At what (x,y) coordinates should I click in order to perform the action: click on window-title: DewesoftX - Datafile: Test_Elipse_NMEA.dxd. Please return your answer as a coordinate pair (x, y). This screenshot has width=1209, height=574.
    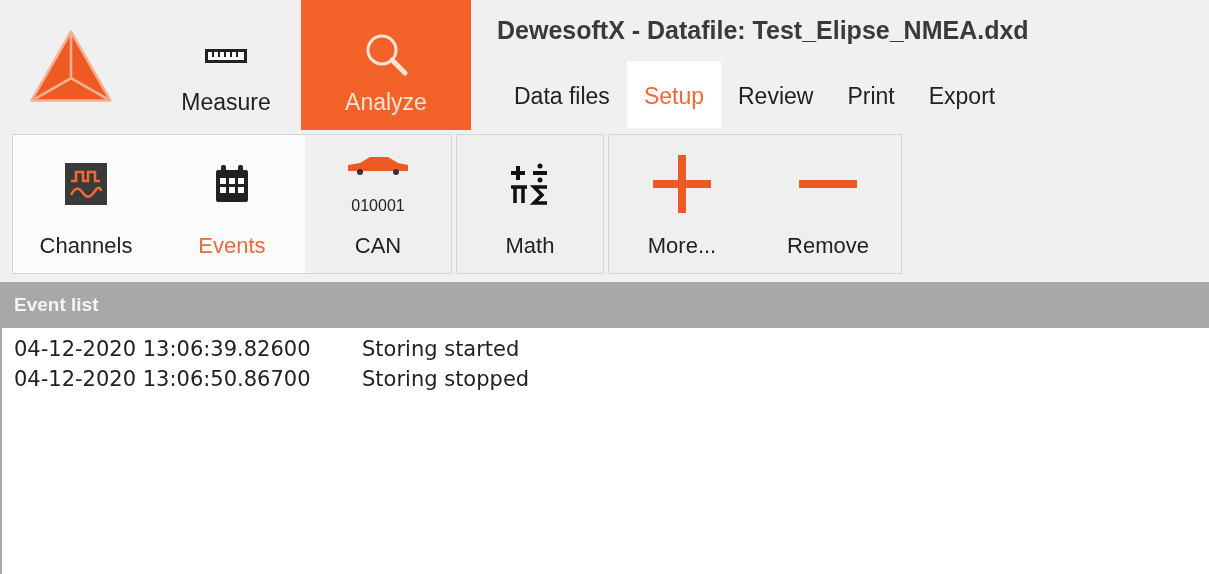
    Looking at the image, I should click on (763, 30).